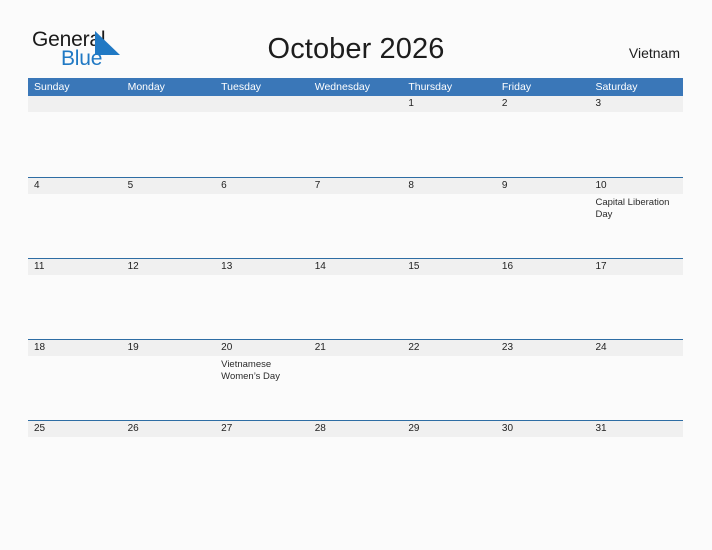 The image size is (712, 550). I want to click on week-row: 11 12 13 14 15 16 17, so click(356, 298).